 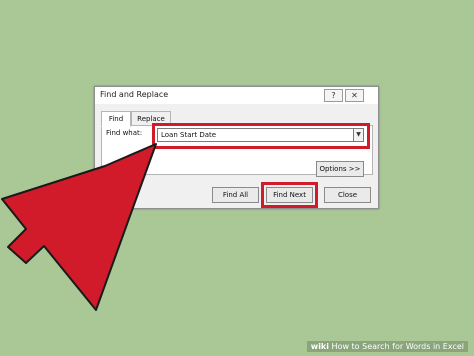 I want to click on watermark-brand: wiki, so click(x=319, y=346).